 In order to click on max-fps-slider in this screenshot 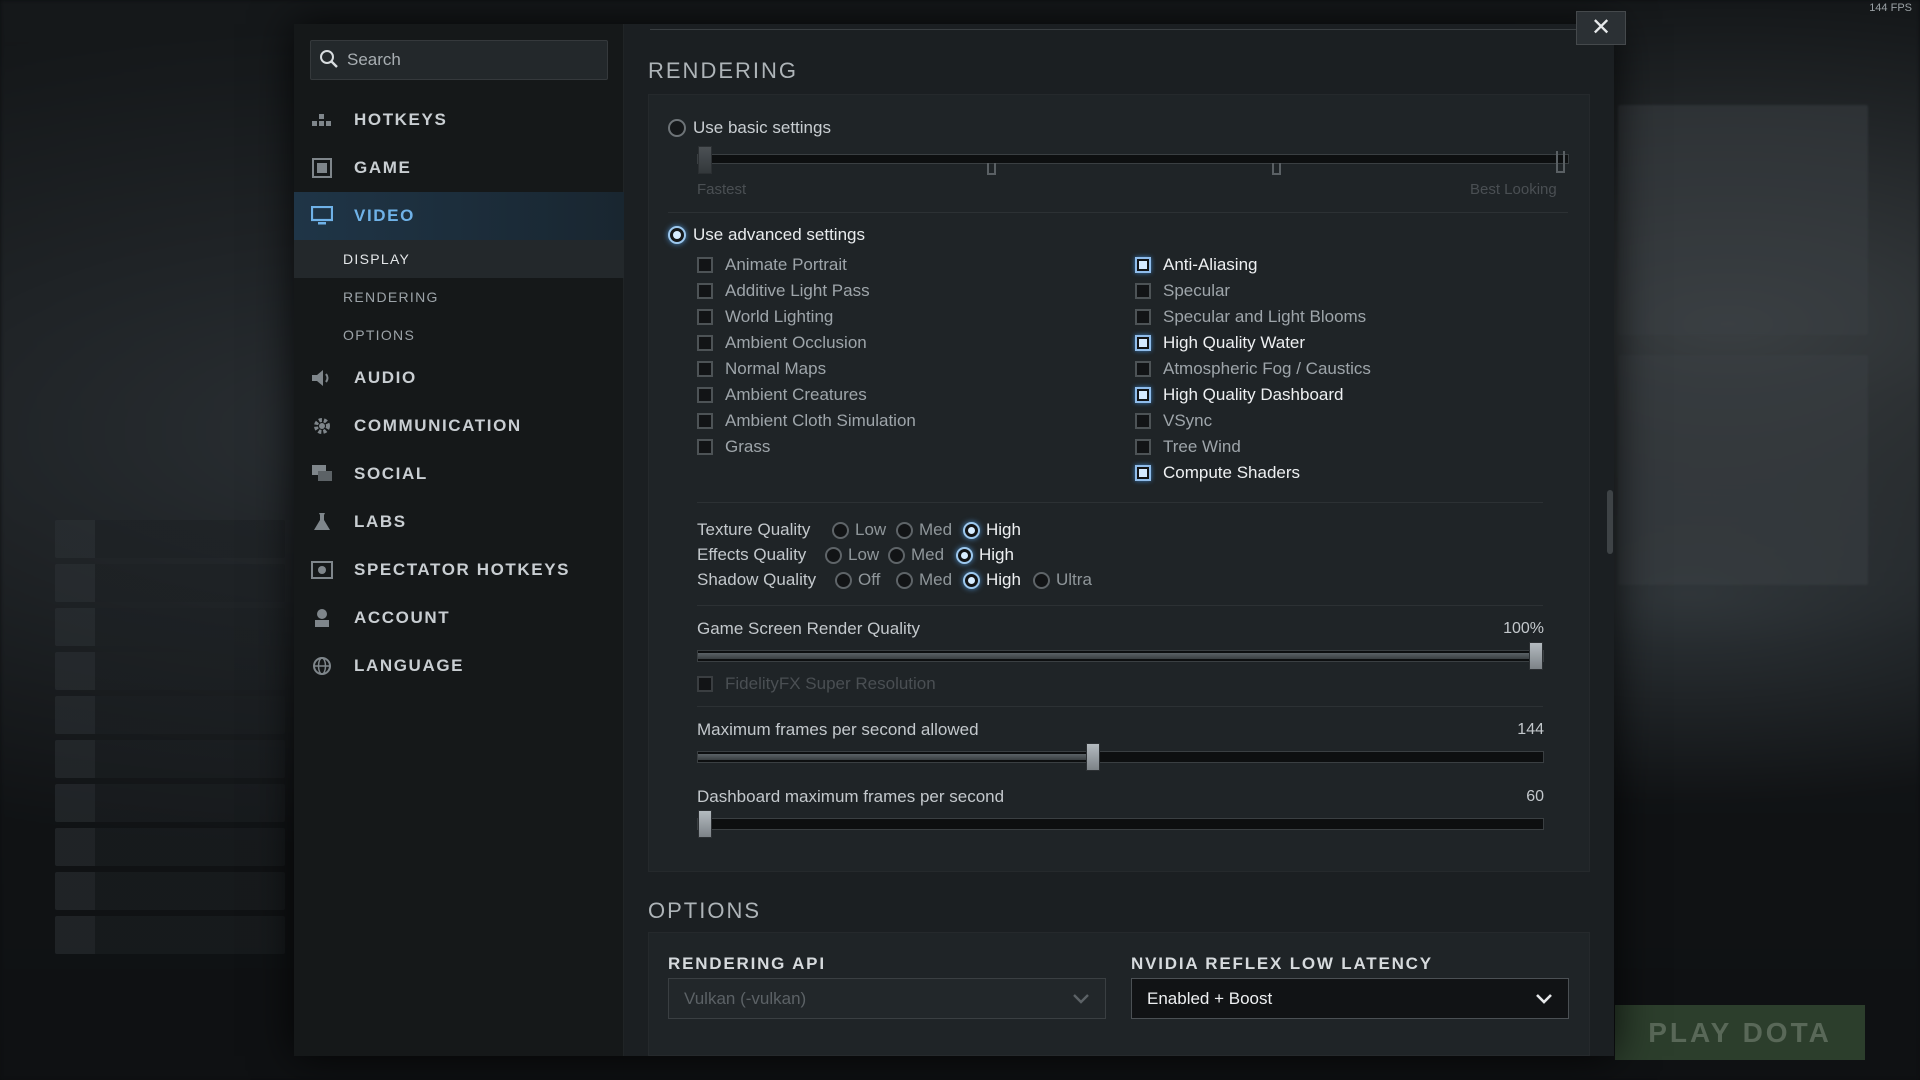, I will do `click(1120, 757)`.